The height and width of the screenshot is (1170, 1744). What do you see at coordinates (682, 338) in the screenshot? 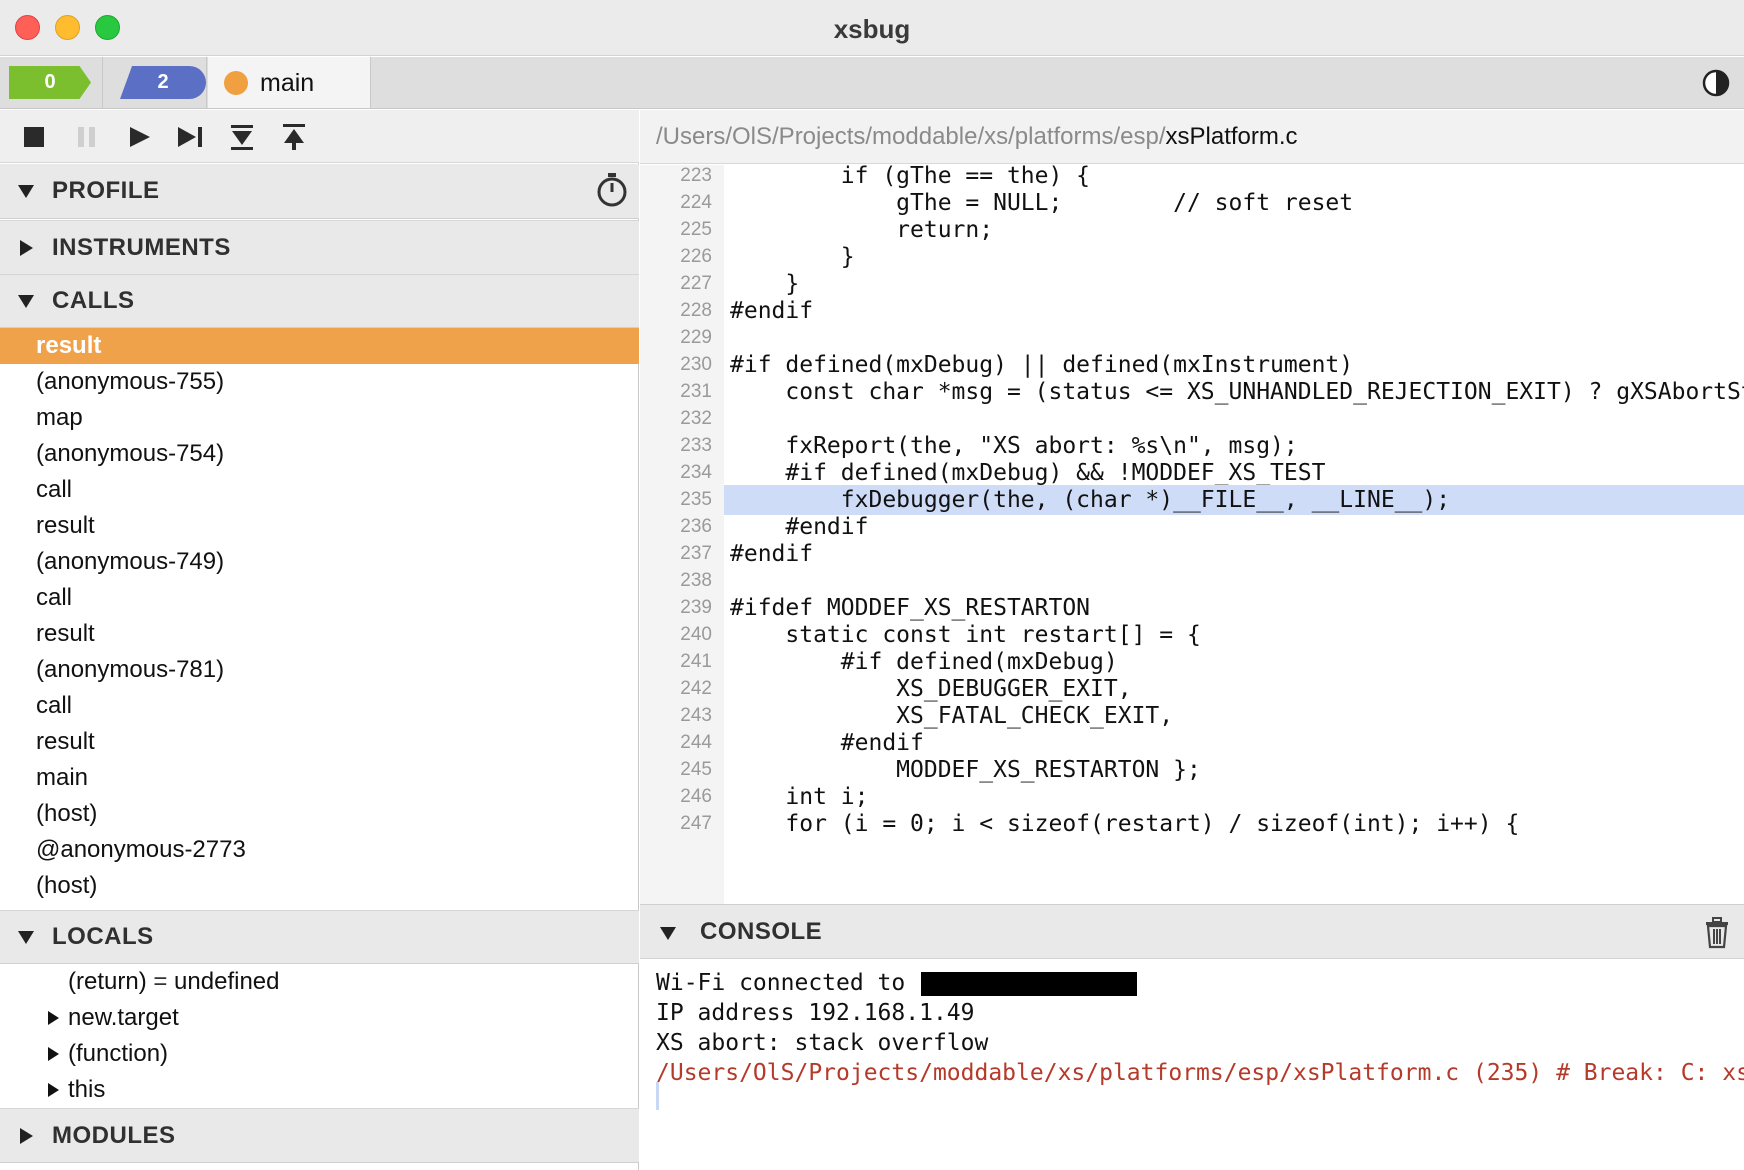
I see `line-number: 229` at bounding box center [682, 338].